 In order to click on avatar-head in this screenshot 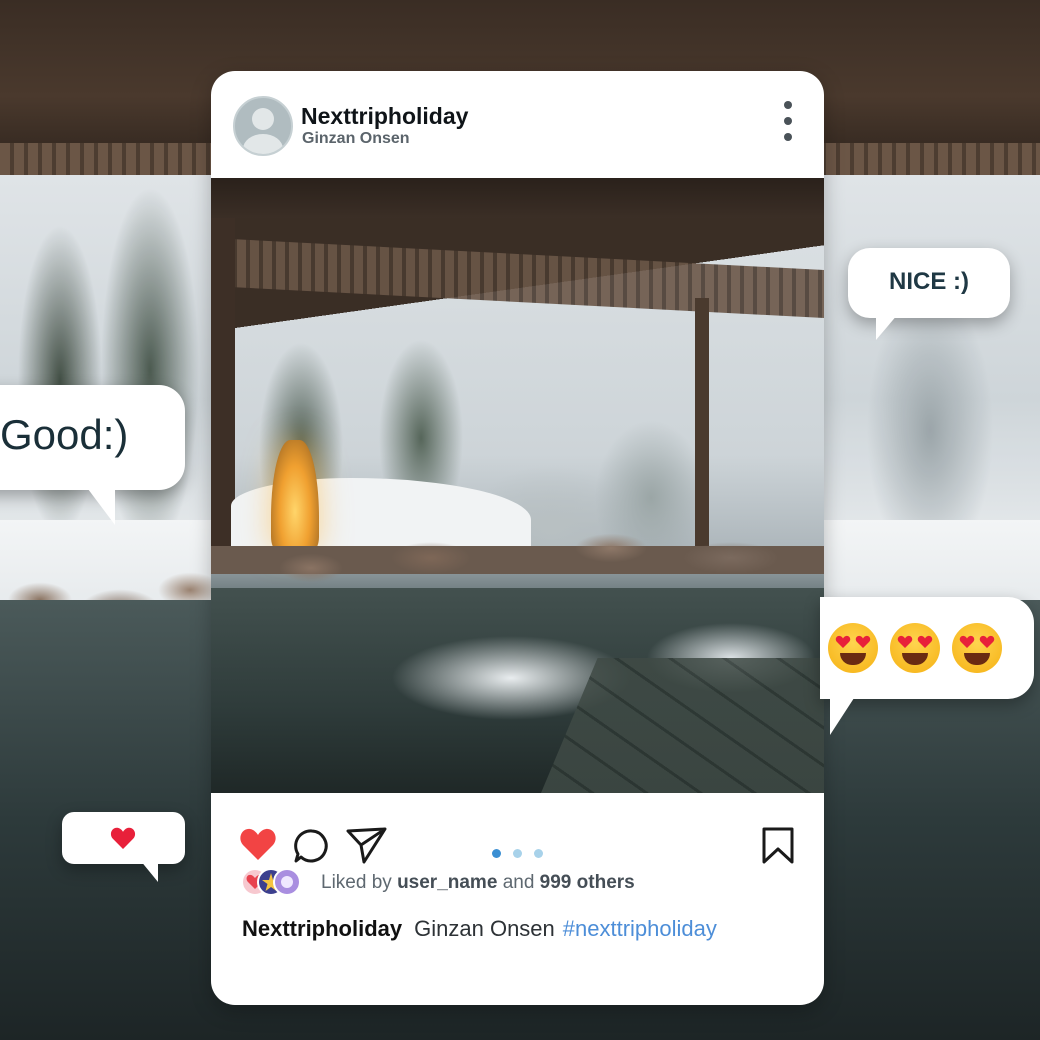, I will do `click(263, 119)`.